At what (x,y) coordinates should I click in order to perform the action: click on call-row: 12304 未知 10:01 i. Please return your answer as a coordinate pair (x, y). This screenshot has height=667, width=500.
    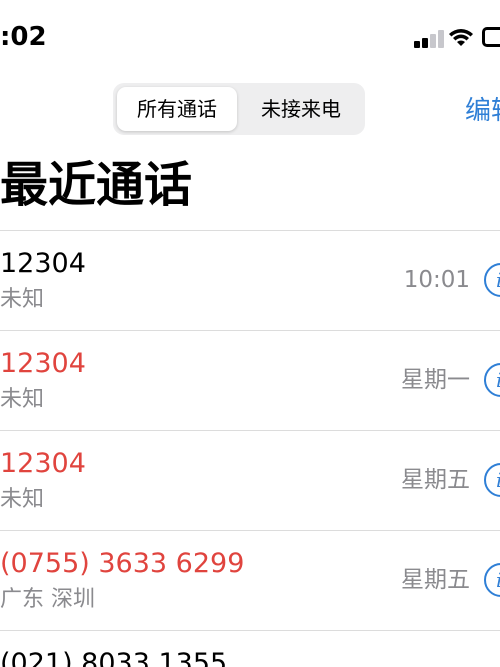
    Looking at the image, I should click on (250, 280).